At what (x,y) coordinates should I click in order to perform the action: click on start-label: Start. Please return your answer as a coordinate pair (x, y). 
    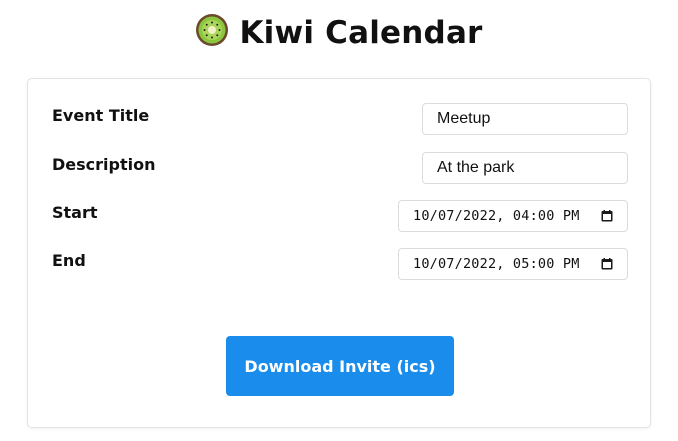
    Looking at the image, I should click on (75, 212).